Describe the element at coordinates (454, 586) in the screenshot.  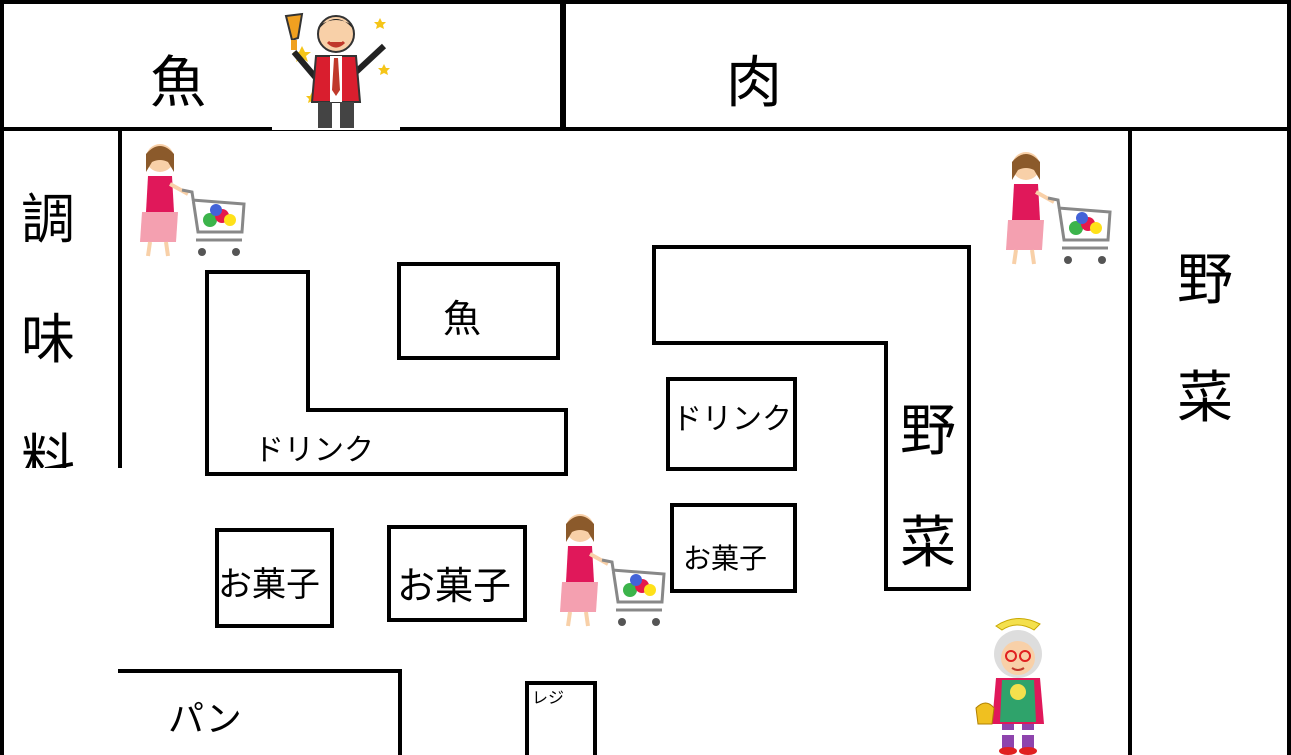
I see `shelf-snack-2-label: お菓子` at that location.